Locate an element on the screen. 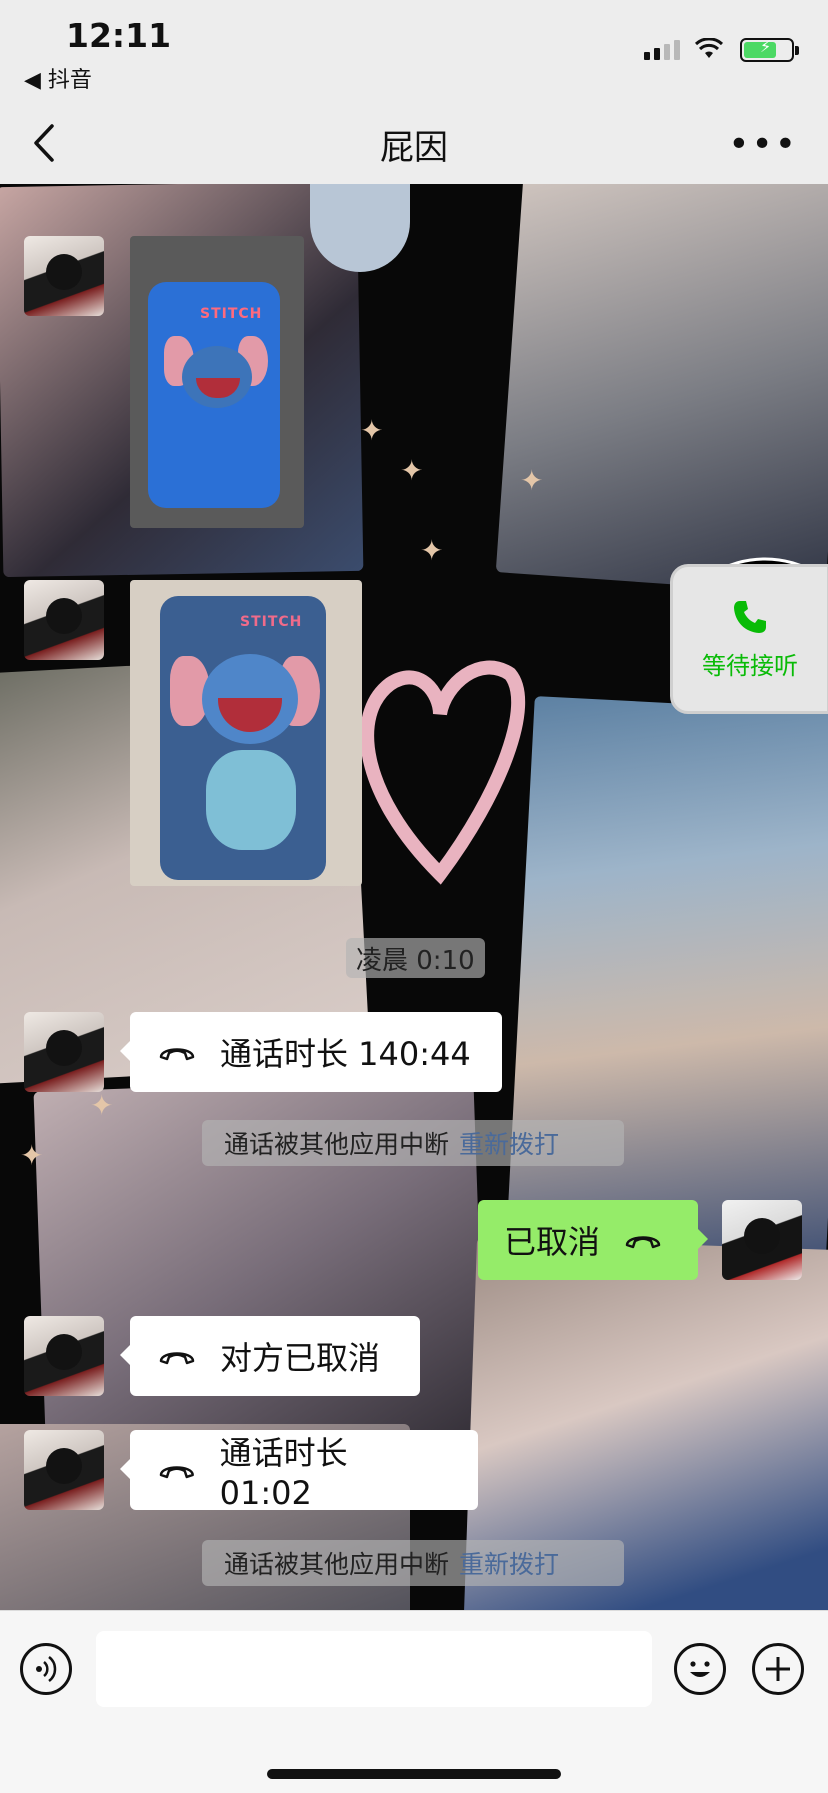  call-duration-text: 通话时长 140:44 is located at coordinates (345, 1054).